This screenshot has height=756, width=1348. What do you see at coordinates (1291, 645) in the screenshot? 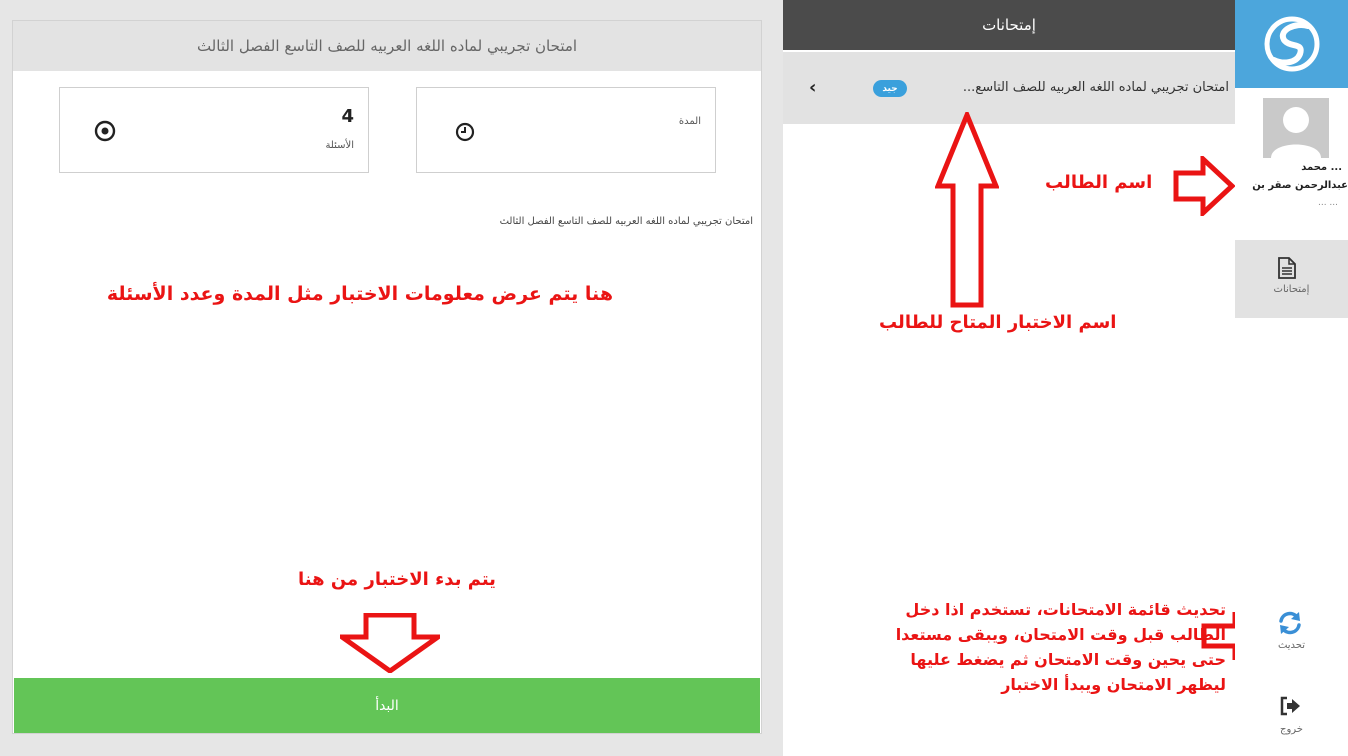
I see `sidebar-item-label: تحديث` at bounding box center [1291, 645].